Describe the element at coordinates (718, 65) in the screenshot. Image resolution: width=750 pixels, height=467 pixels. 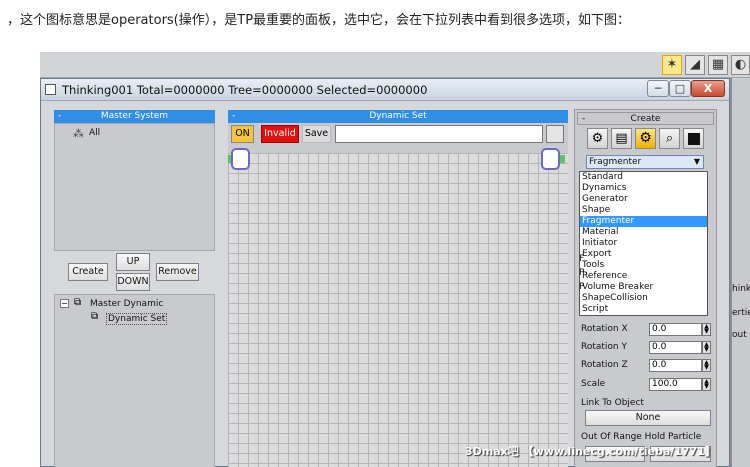
I see `hierarchy-icon: ▦` at that location.